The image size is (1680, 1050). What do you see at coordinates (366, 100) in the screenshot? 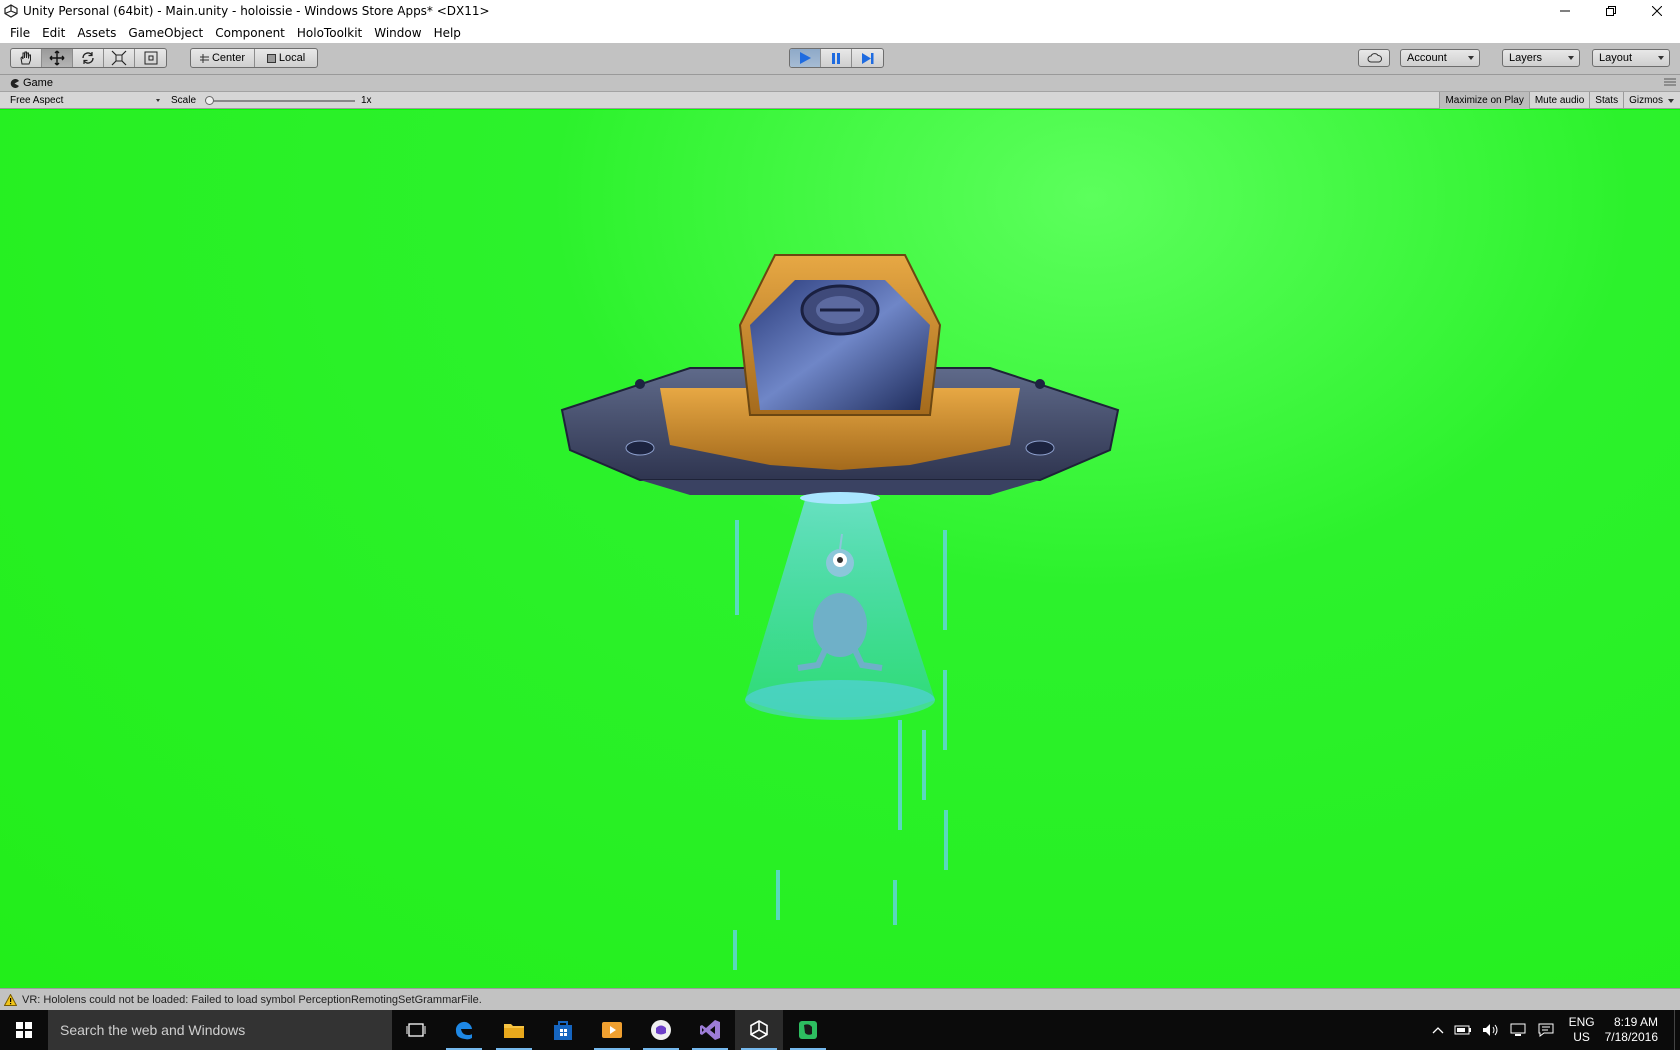
I see `scale-value: 1x` at bounding box center [366, 100].